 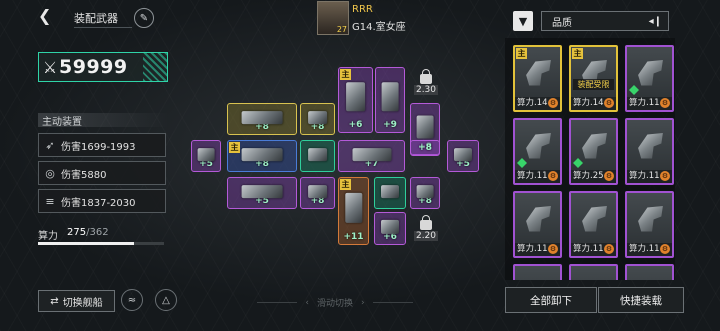 What do you see at coordinates (102, 201) in the screenshot?
I see `stat-multi-missile: ≡ 伤害1837-2030` at bounding box center [102, 201].